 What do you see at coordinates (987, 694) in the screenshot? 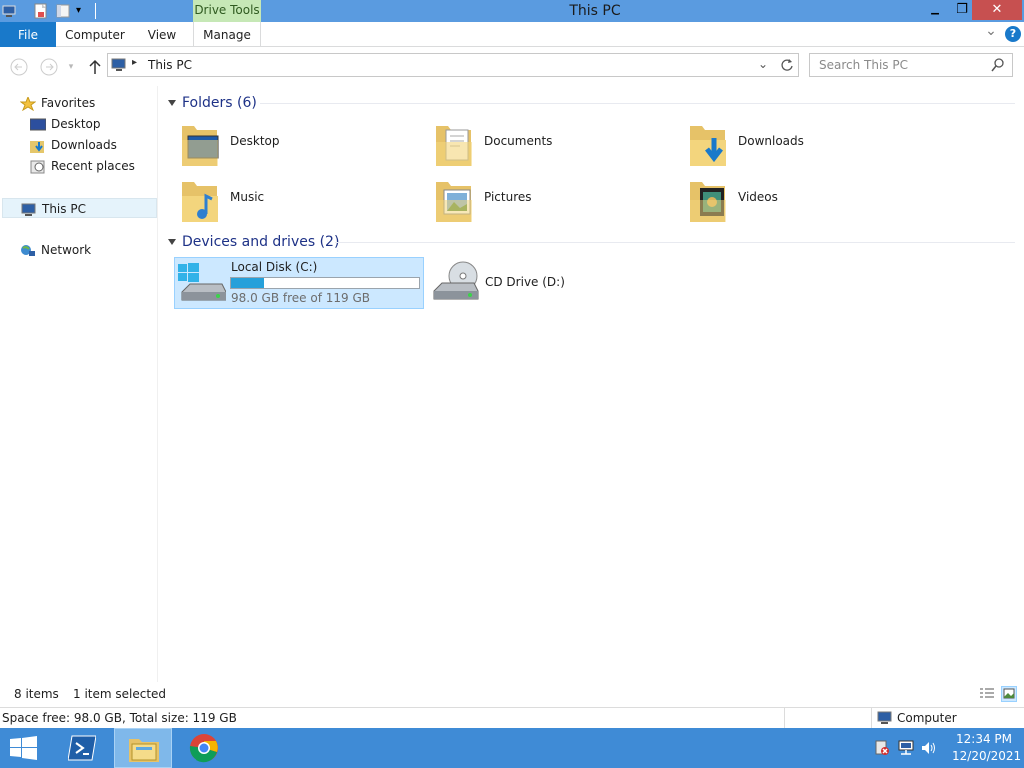
I see `details-view-icon` at bounding box center [987, 694].